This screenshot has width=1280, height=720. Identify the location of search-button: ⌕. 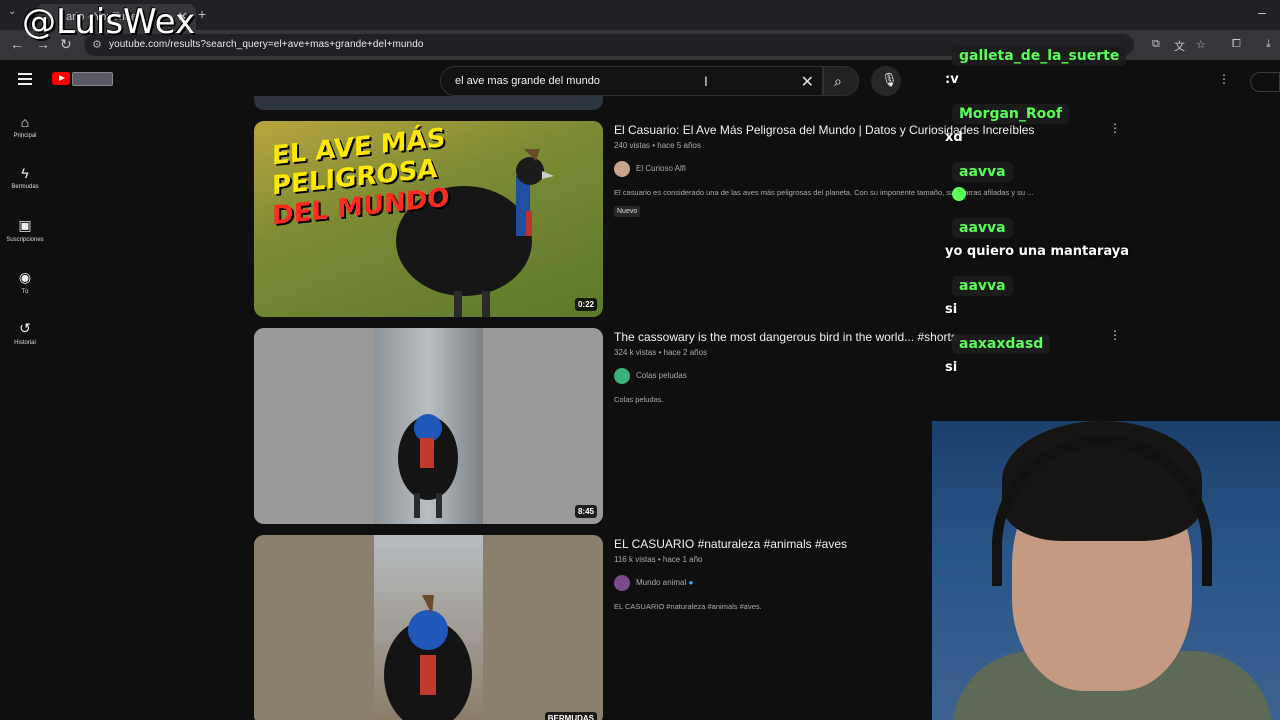
(841, 81).